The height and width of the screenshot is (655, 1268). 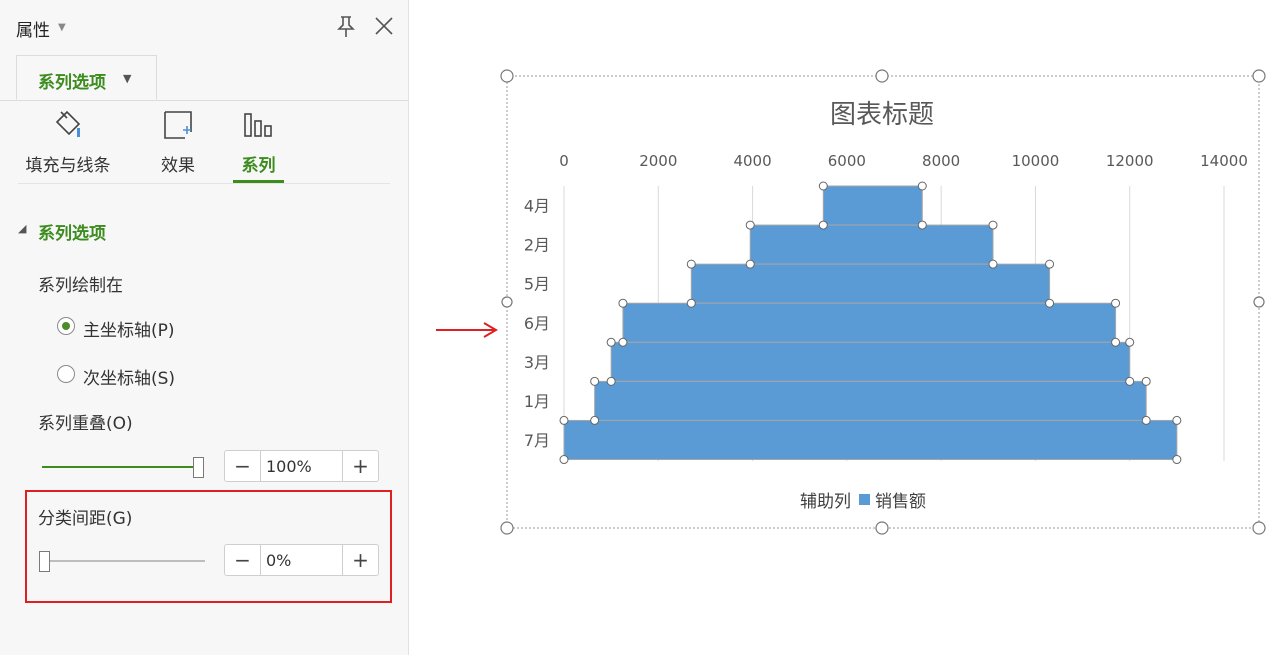 What do you see at coordinates (537, 440) in the screenshot?
I see `category-label: 7月` at bounding box center [537, 440].